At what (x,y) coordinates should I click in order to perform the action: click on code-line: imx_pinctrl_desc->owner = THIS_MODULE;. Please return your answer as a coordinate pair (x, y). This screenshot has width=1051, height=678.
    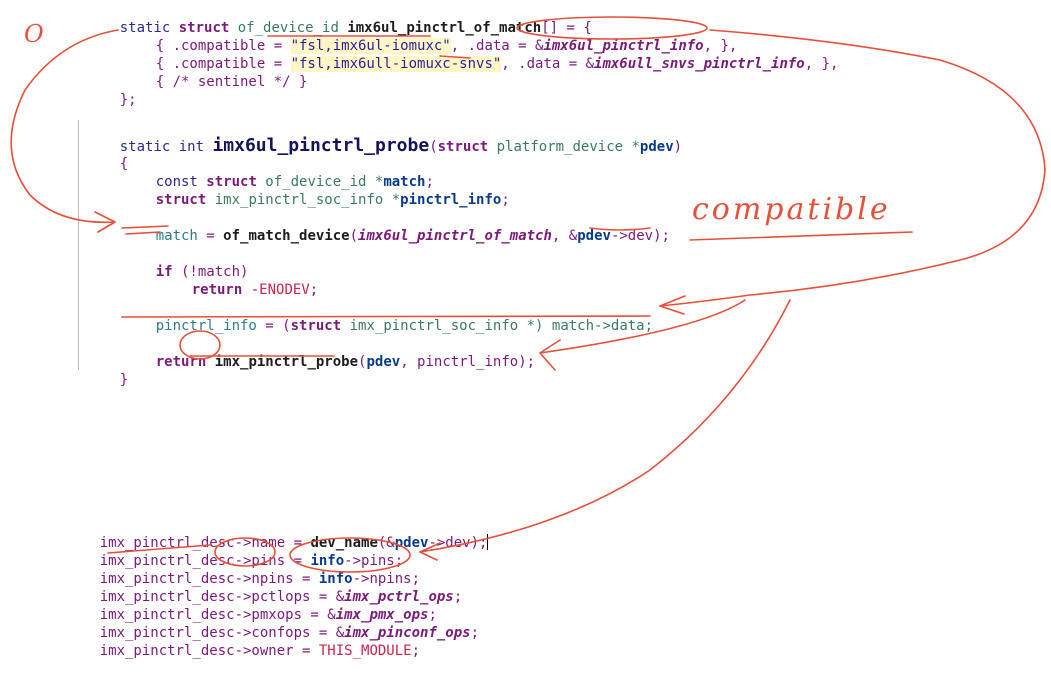
    Looking at the image, I should click on (260, 651).